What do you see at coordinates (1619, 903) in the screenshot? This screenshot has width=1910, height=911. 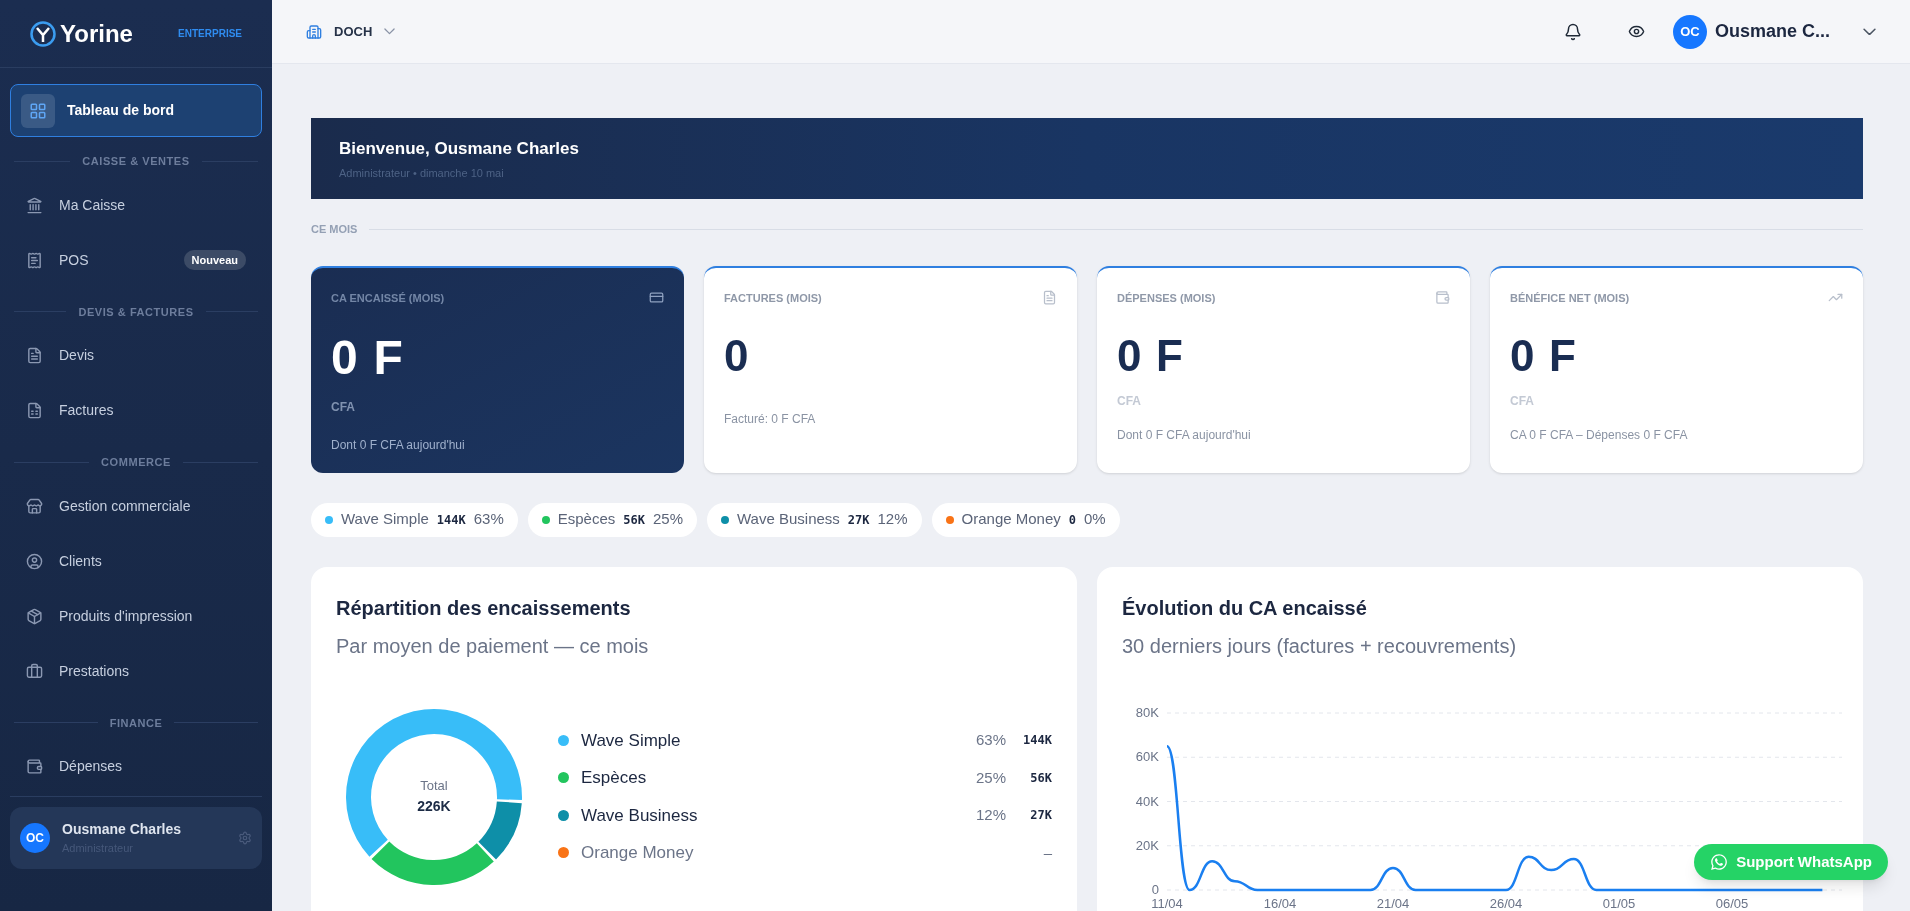 I see `x-axis-label: 01/05` at bounding box center [1619, 903].